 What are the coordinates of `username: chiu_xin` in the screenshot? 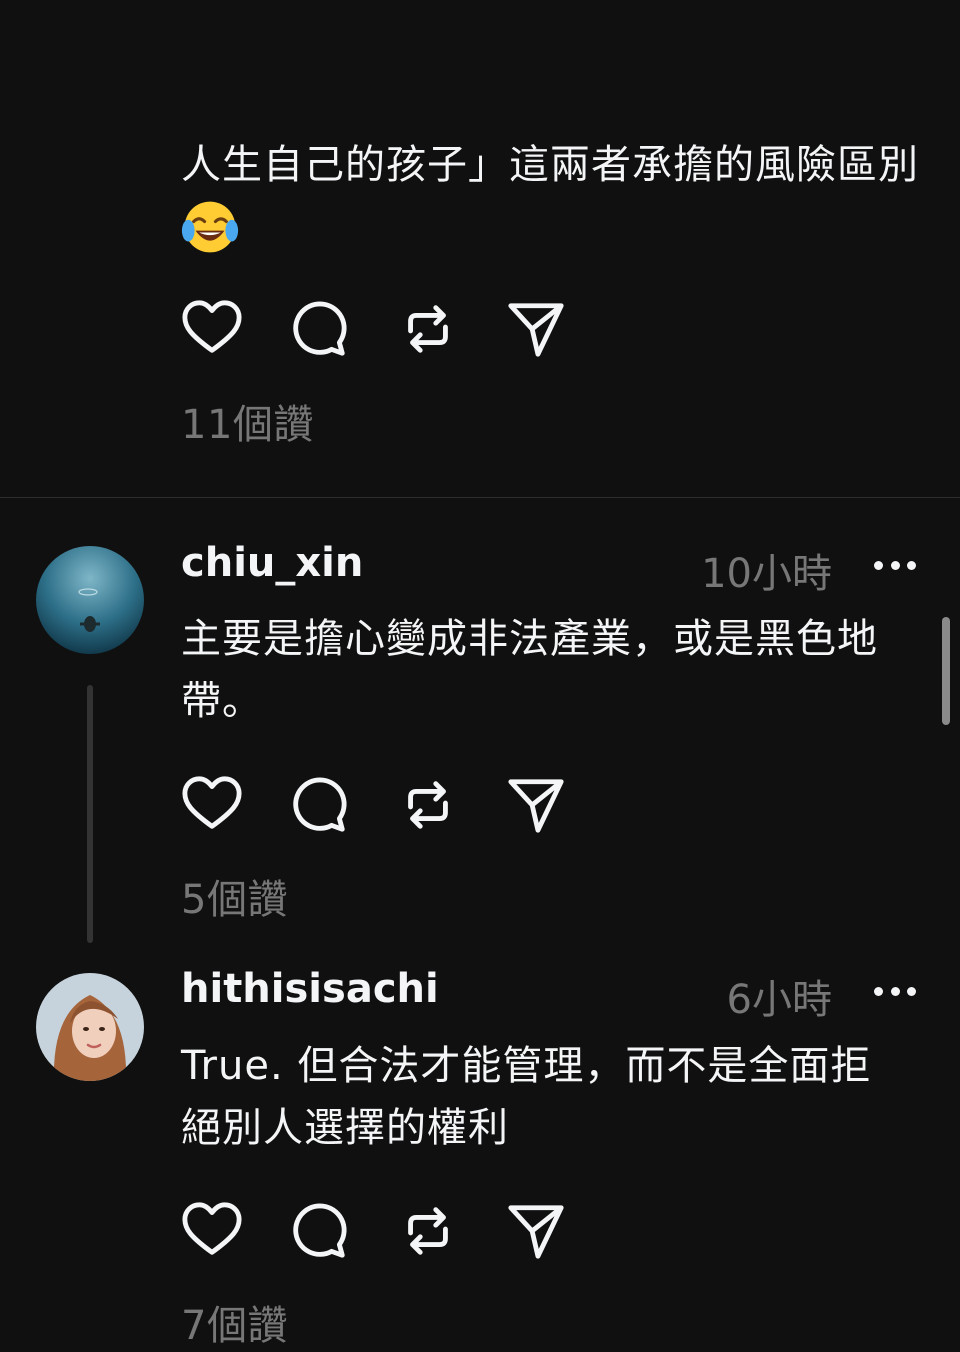 It's located at (272, 563).